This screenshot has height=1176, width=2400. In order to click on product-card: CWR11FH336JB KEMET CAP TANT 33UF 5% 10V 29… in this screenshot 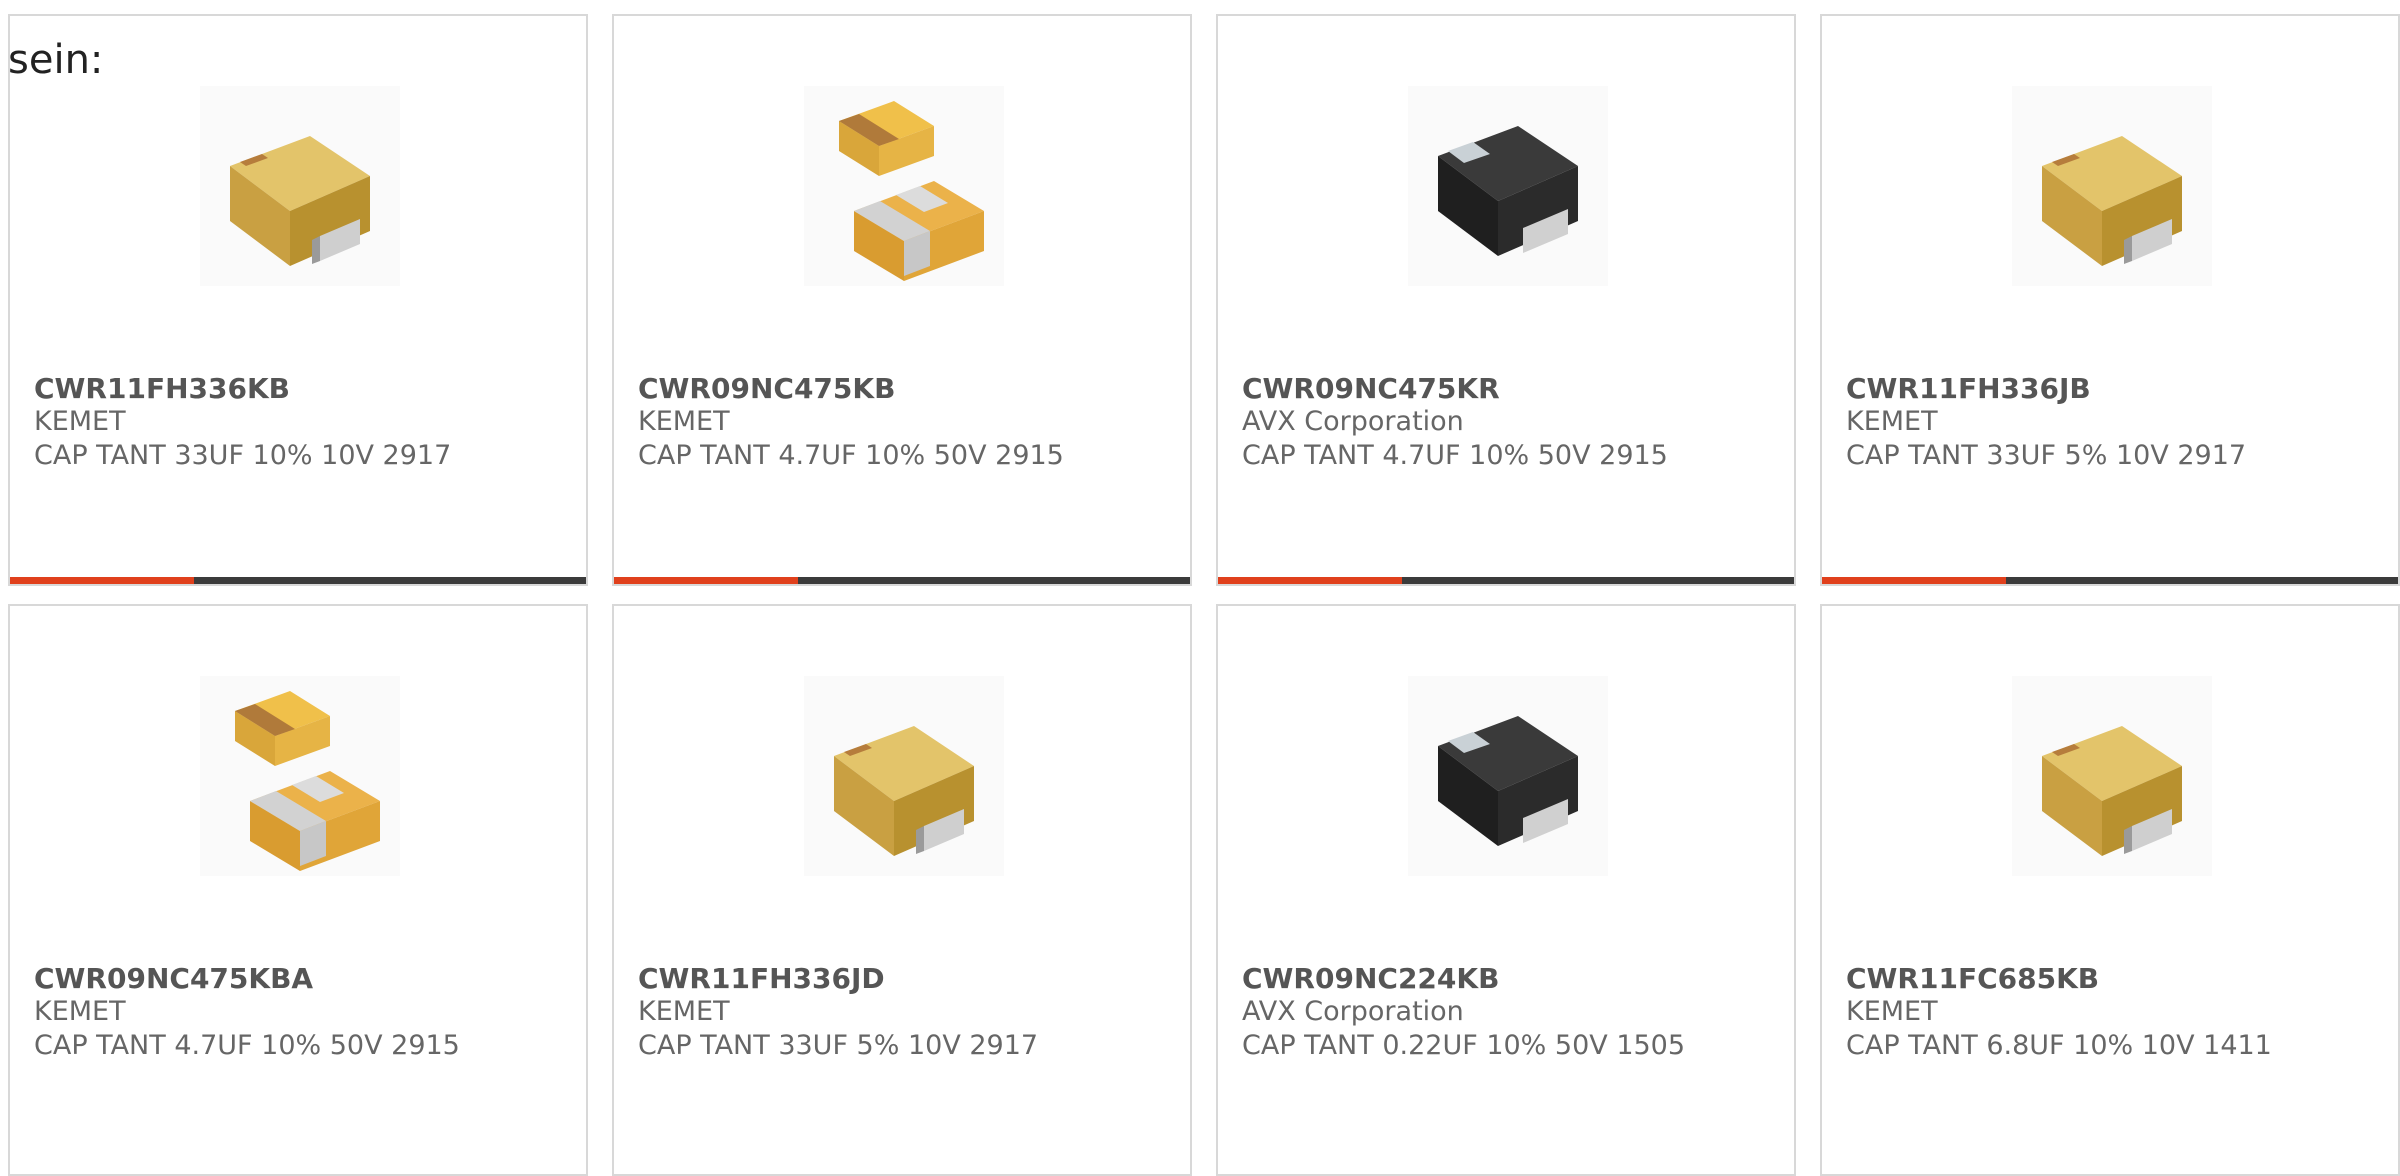, I will do `click(2110, 300)`.